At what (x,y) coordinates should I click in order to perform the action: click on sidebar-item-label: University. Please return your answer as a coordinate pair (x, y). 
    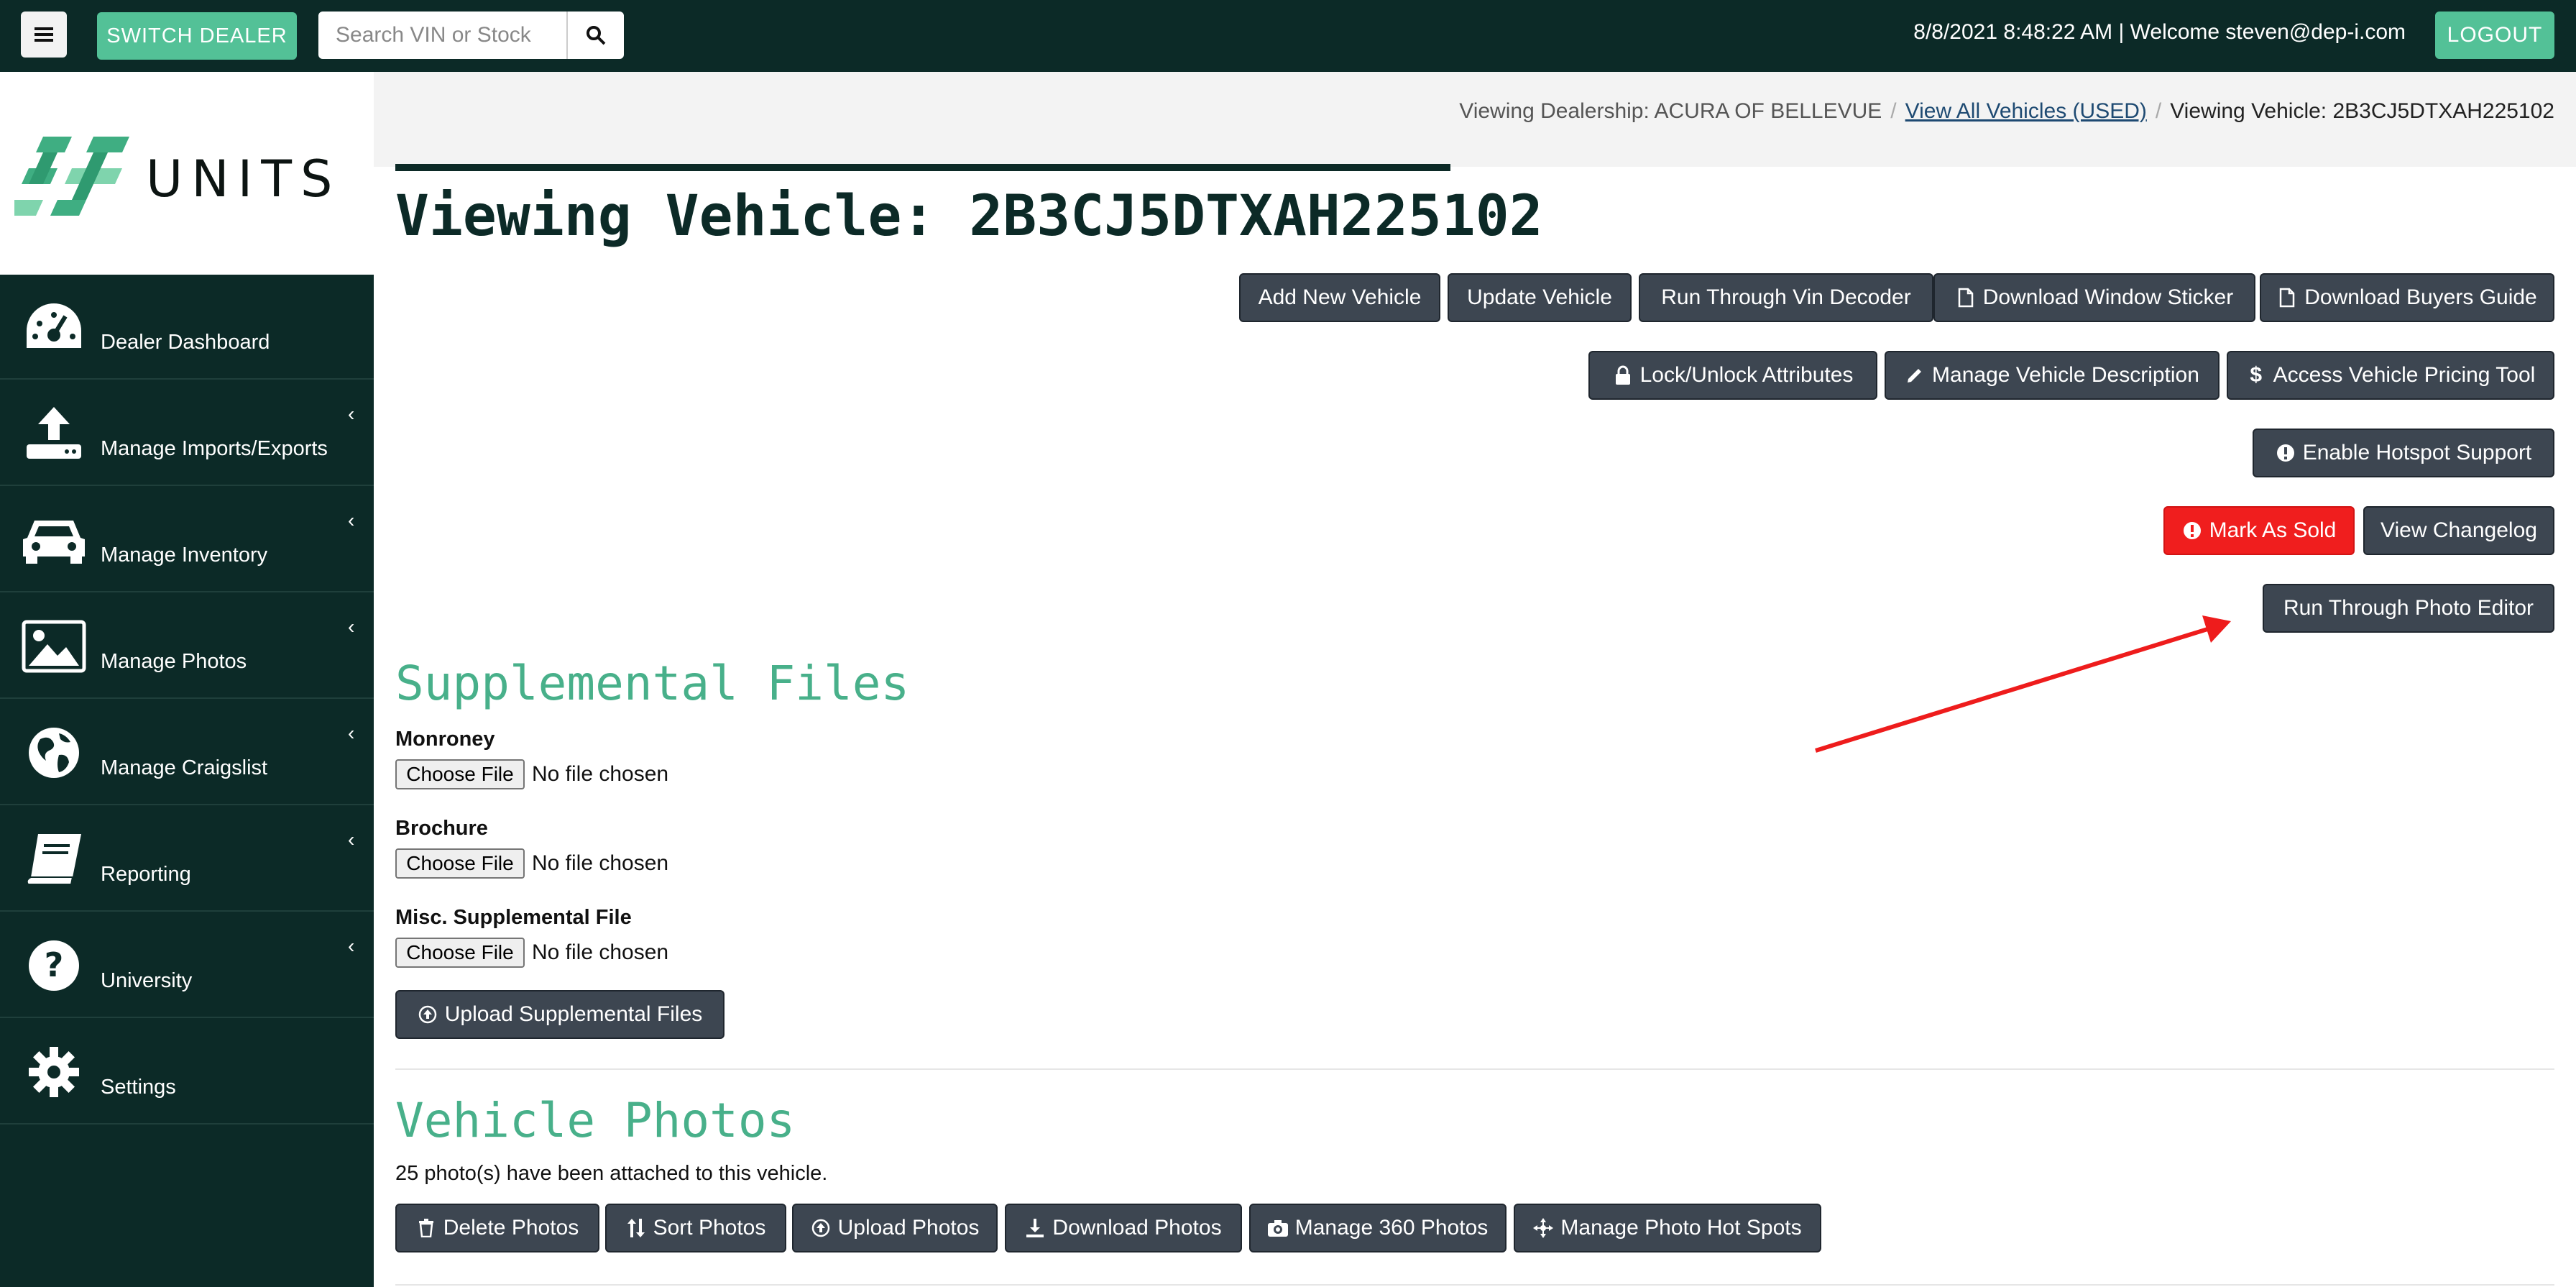
    Looking at the image, I should click on (147, 980).